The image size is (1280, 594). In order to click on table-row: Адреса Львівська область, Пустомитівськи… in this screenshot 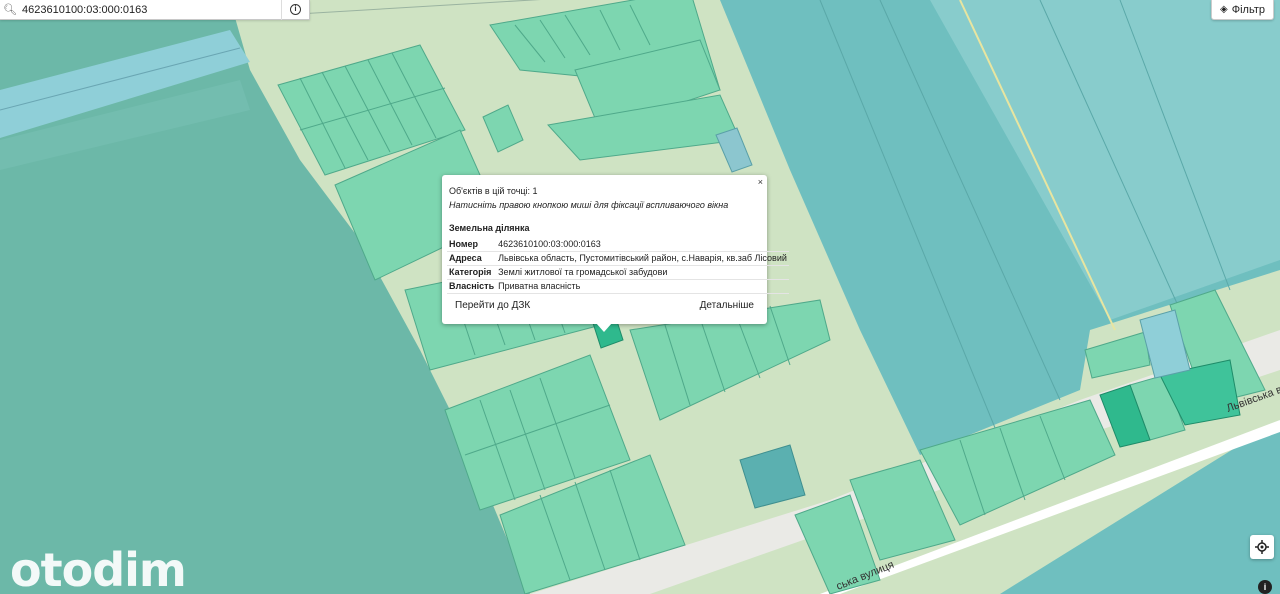, I will do `click(618, 258)`.